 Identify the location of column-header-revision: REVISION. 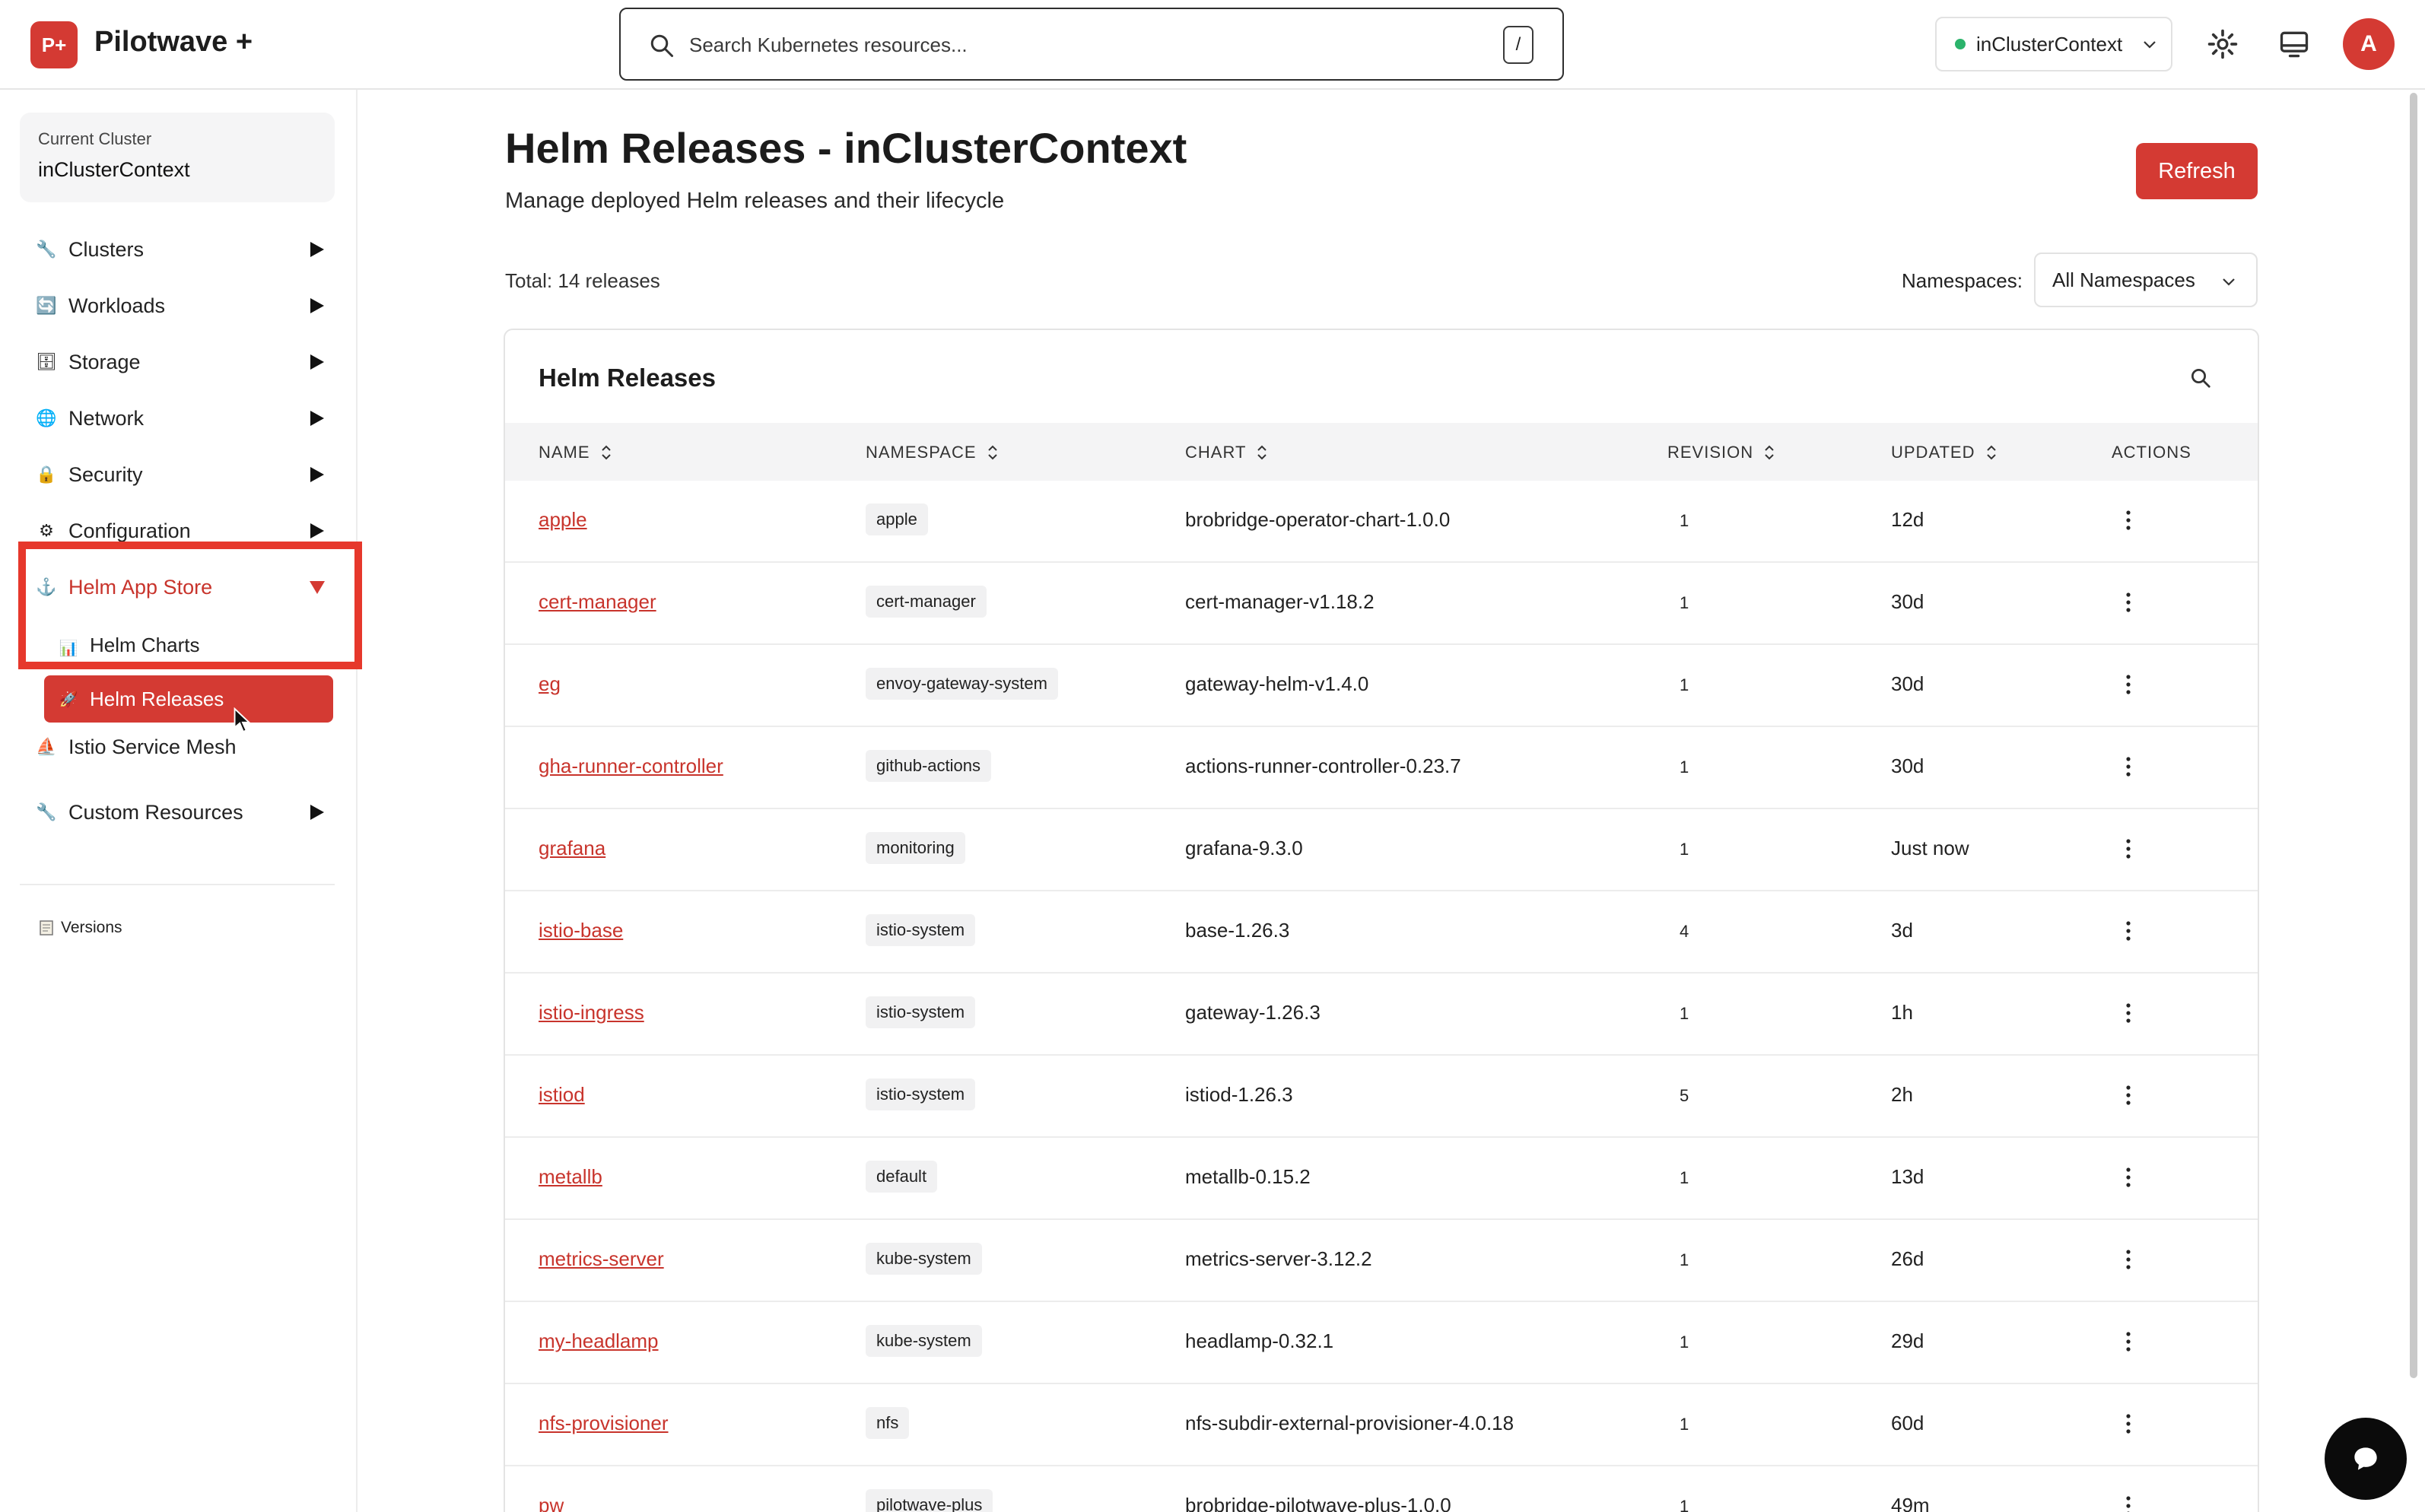
(1721, 452).